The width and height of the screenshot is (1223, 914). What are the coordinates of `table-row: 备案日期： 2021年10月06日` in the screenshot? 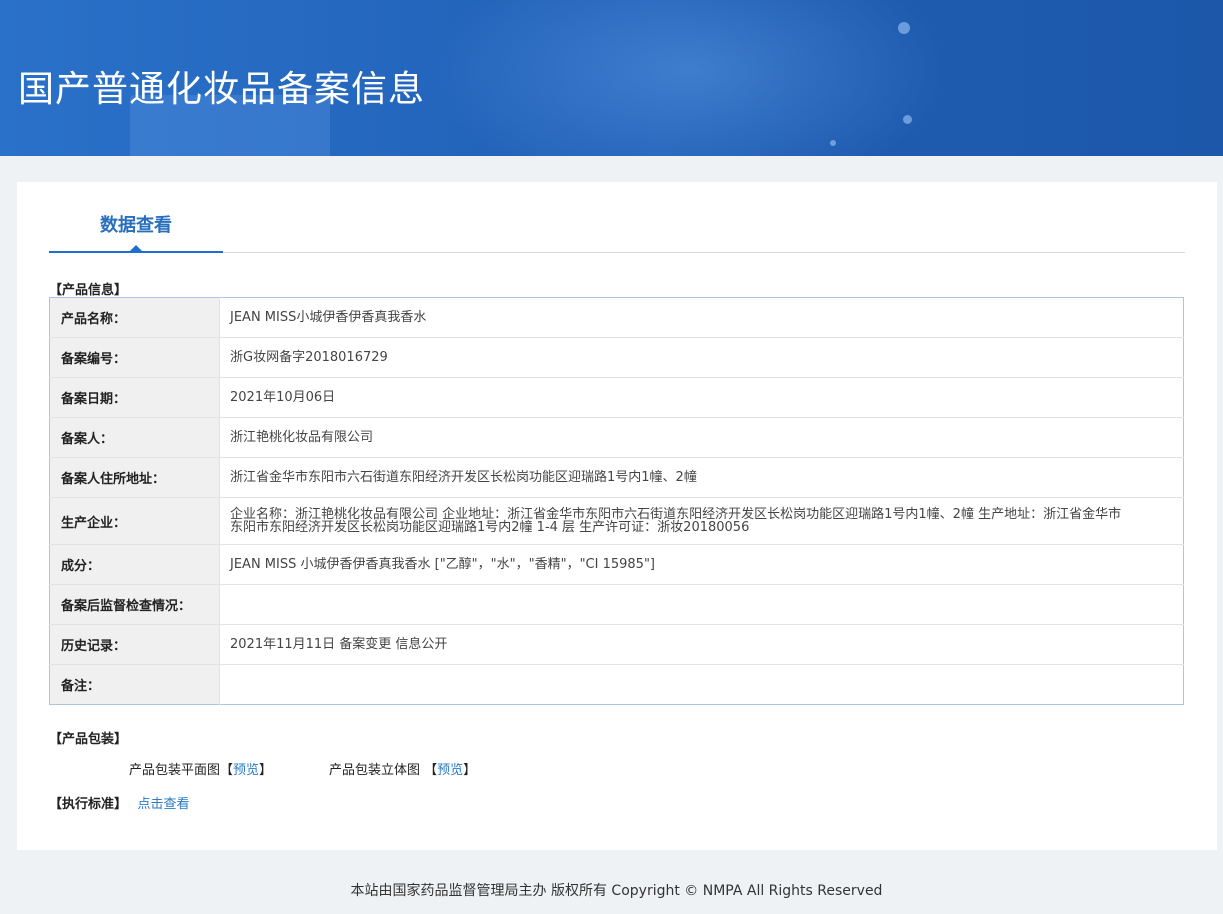 It's located at (616, 397).